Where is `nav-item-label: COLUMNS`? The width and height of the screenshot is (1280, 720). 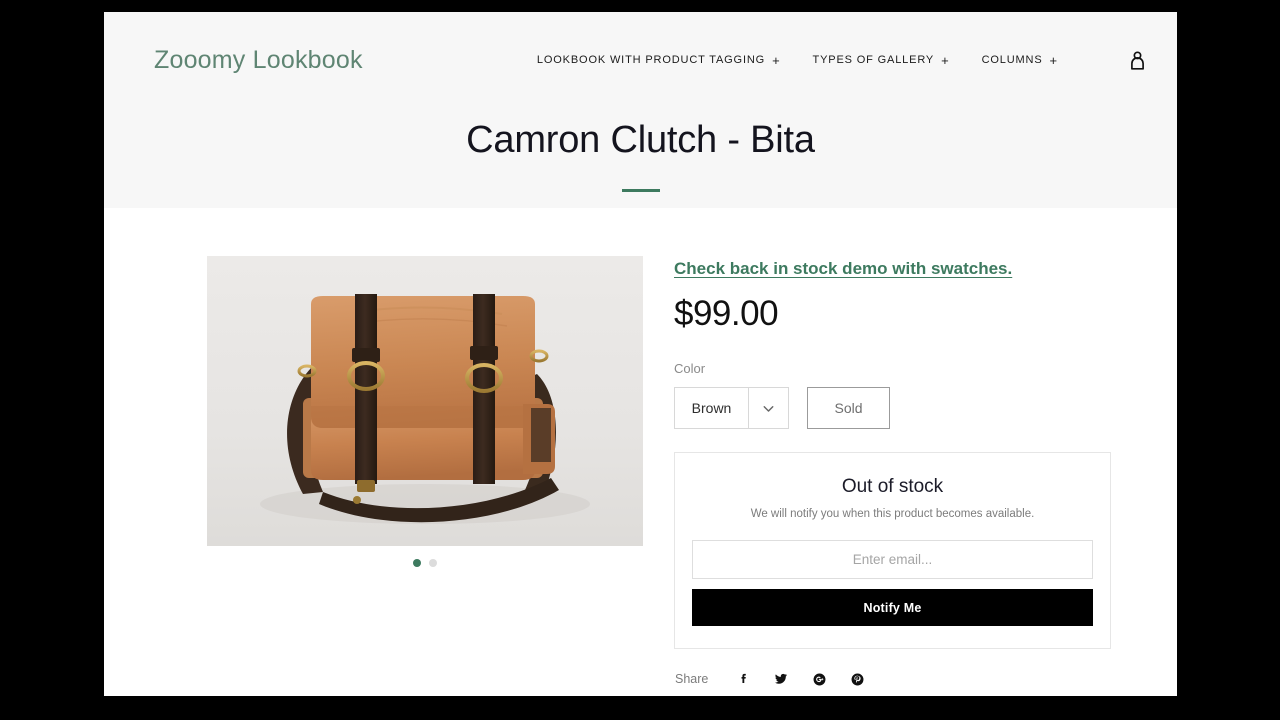 nav-item-label: COLUMNS is located at coordinates (1012, 60).